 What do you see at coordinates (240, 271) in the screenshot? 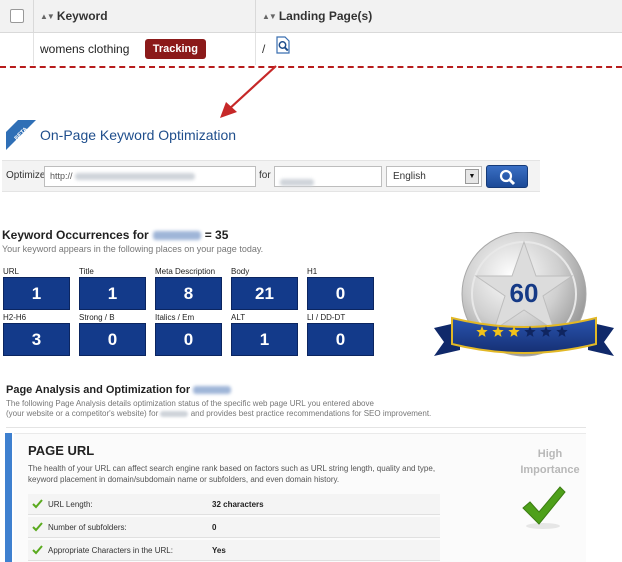
I see `stat-label: Body` at bounding box center [240, 271].